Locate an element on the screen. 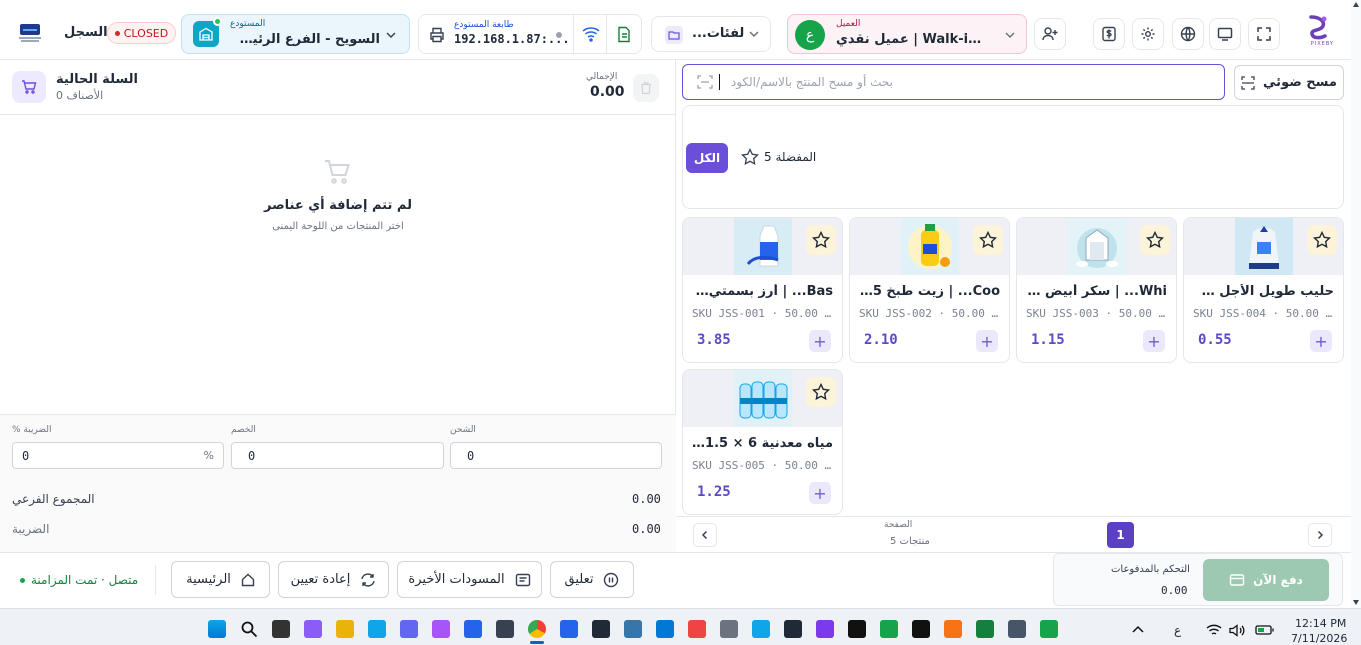  clear-cart-button is located at coordinates (646, 88).